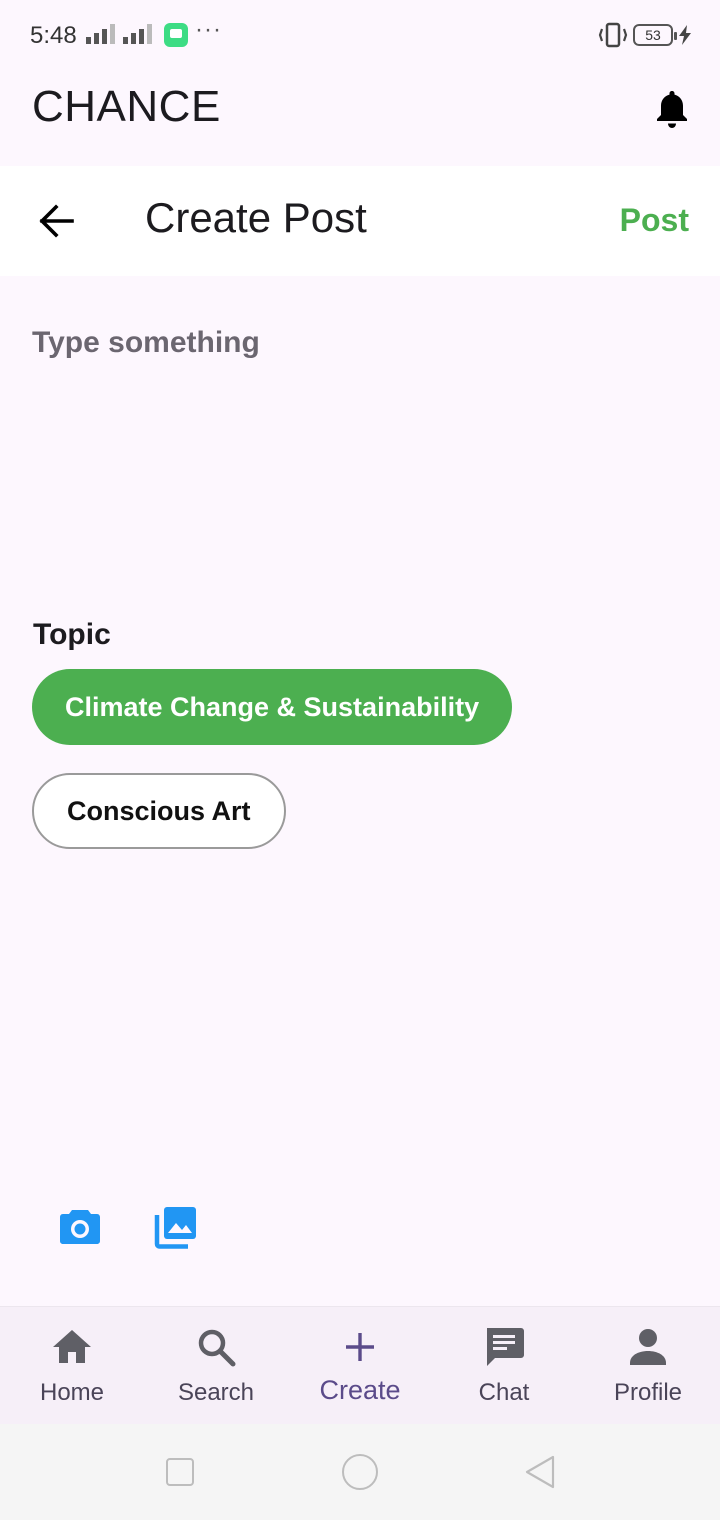 The image size is (720, 1520). What do you see at coordinates (672, 109) in the screenshot?
I see `notifications-bell-icon` at bounding box center [672, 109].